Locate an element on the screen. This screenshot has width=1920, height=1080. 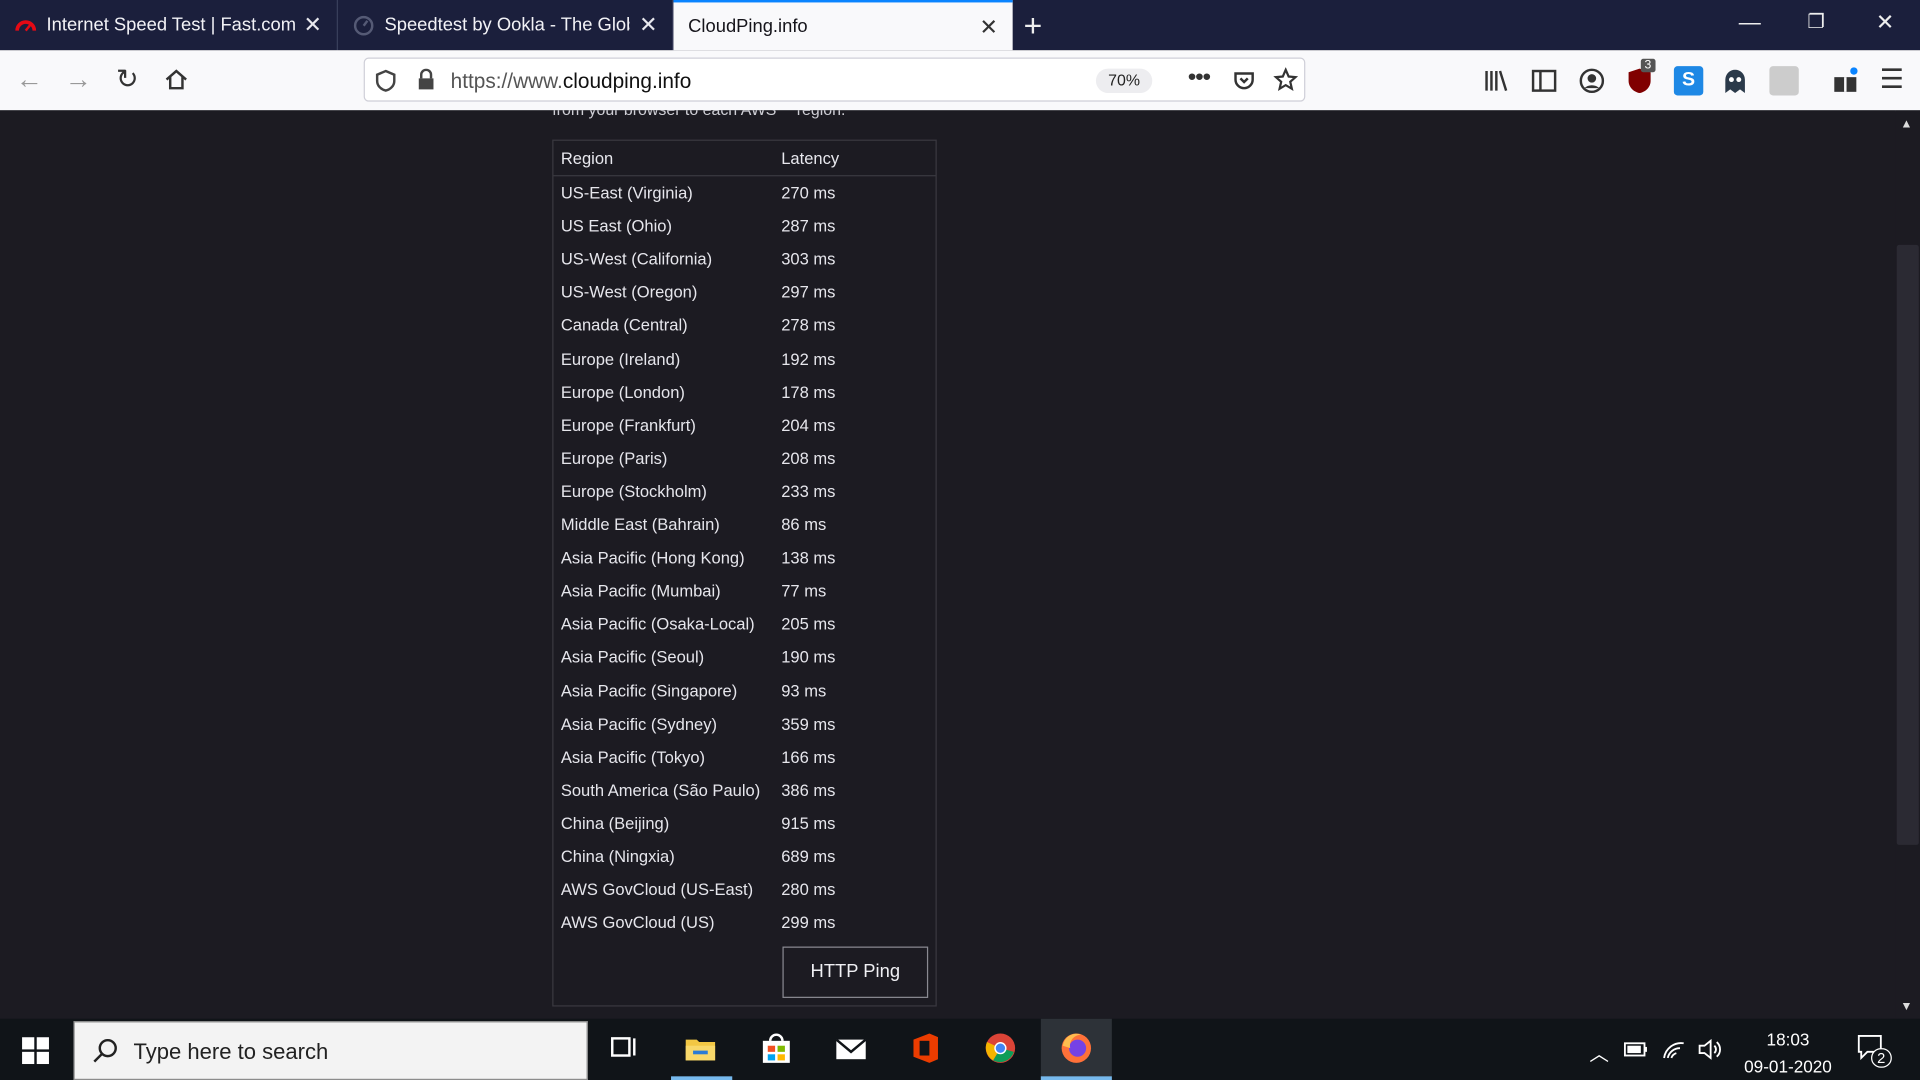
region-cell: US East (Ohio) is located at coordinates (616, 226).